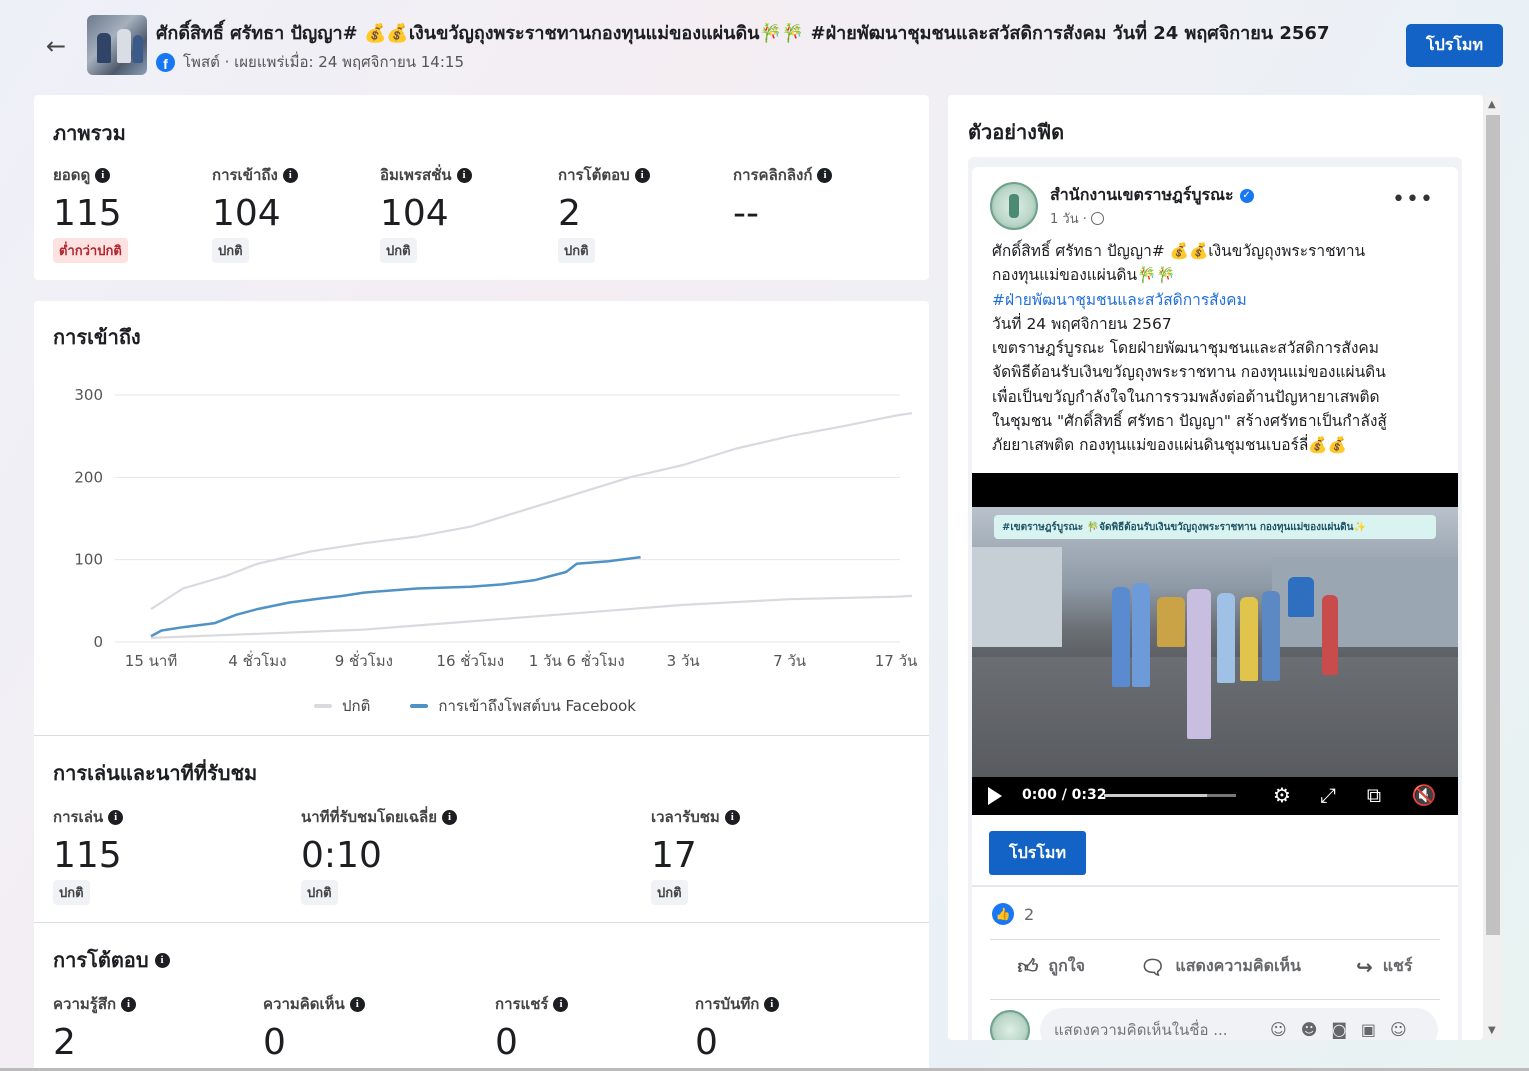 This screenshot has width=1529, height=1071. What do you see at coordinates (88, 855) in the screenshot?
I see `metric-plays: การเล่น i 115 ปกติ` at bounding box center [88, 855].